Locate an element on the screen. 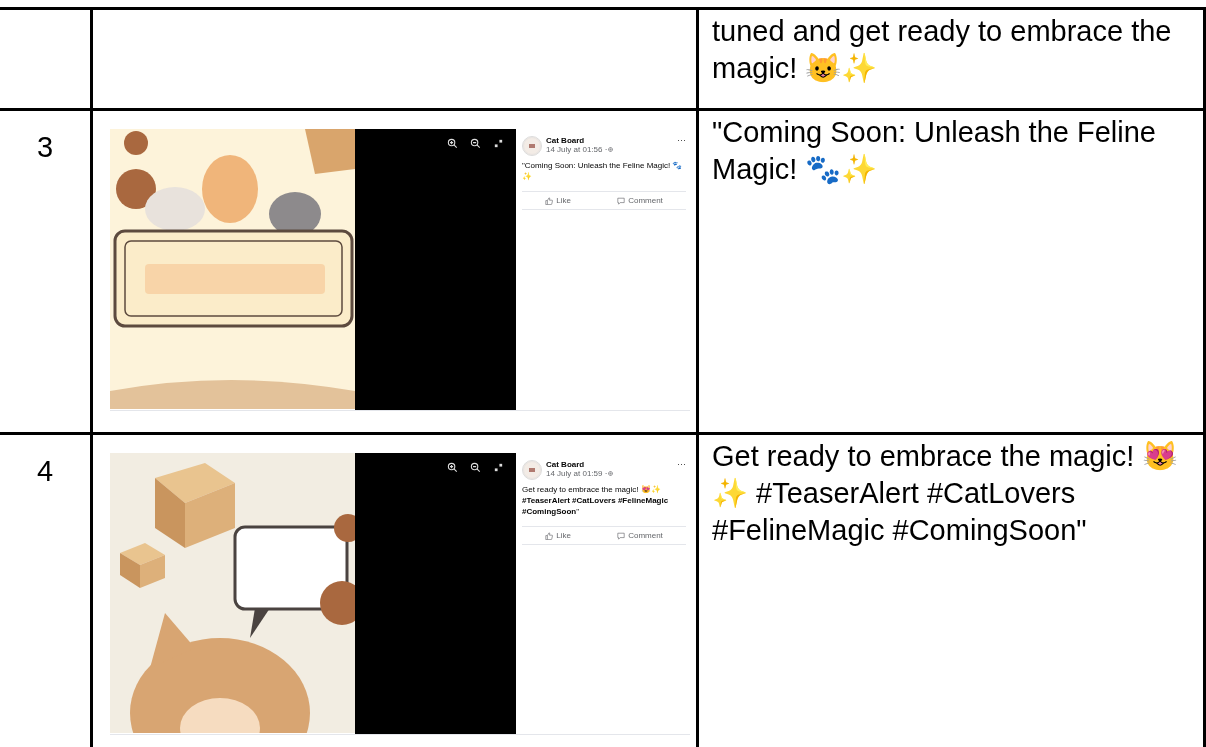  post-timestamp: 14 July at 01:59 · is located at coordinates (577, 473).